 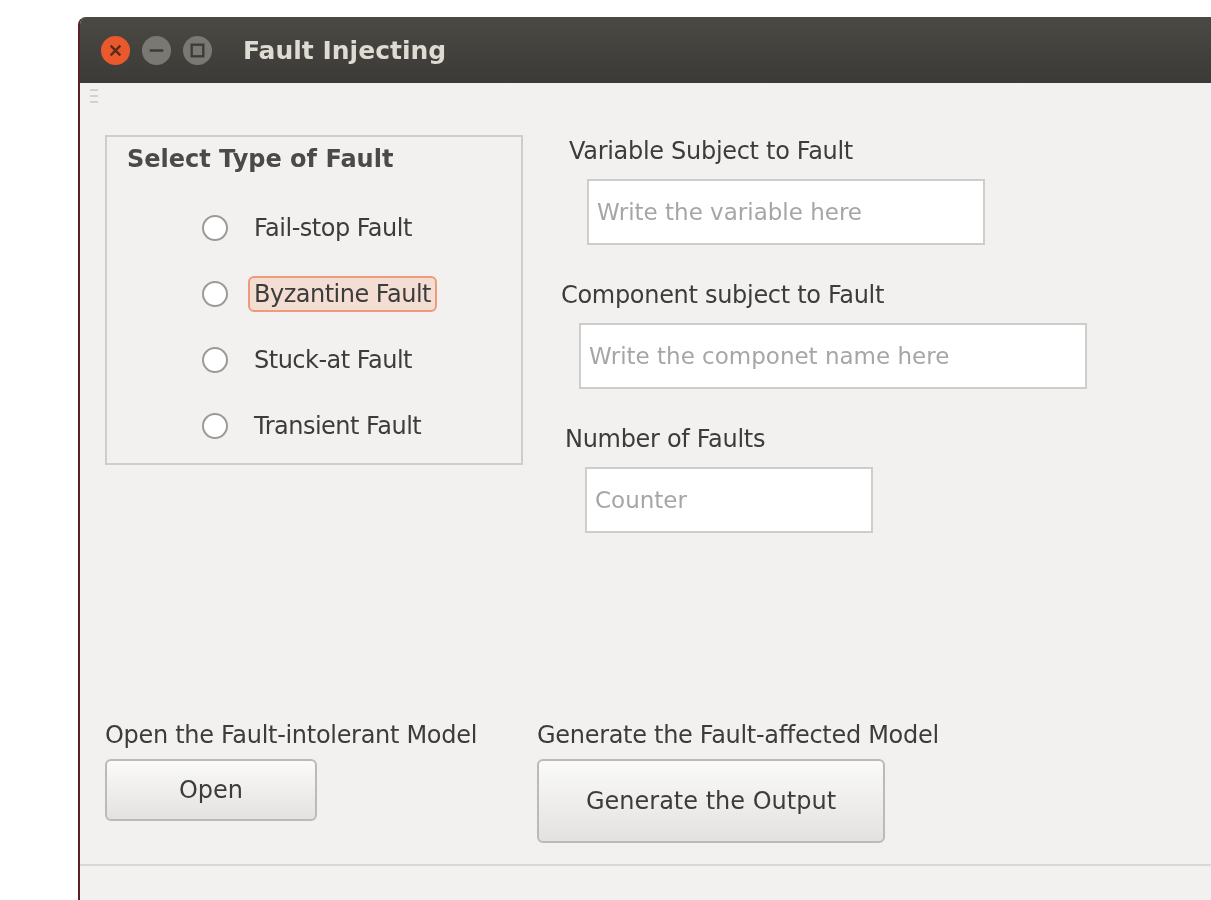 I want to click on close-icon, so click(x=115, y=50).